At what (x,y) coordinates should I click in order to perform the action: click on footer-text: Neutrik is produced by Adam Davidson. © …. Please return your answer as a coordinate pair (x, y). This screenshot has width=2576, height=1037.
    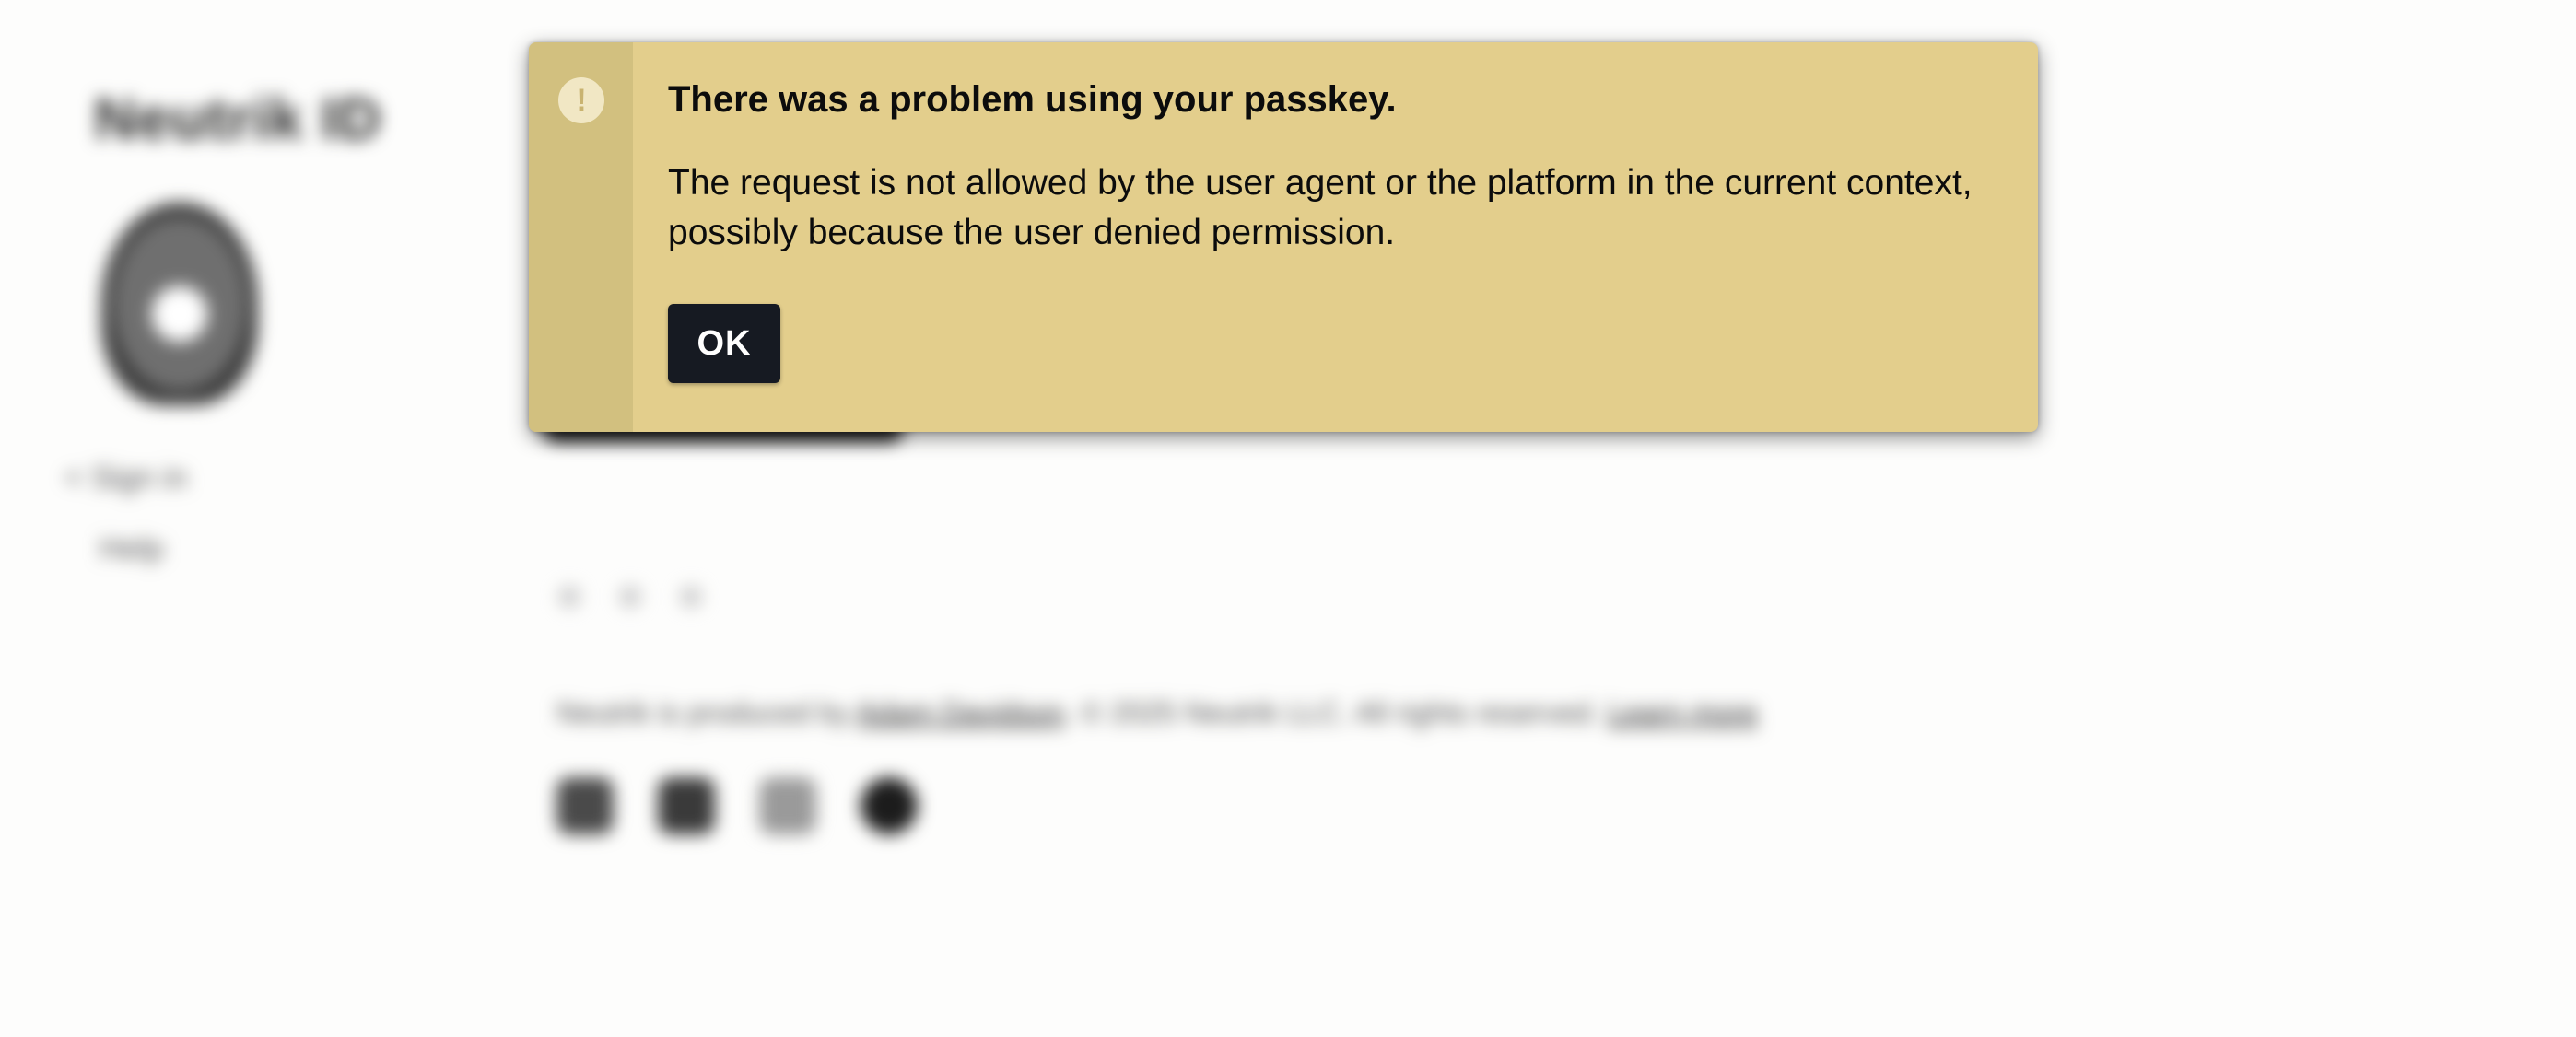
    Looking at the image, I should click on (1157, 713).